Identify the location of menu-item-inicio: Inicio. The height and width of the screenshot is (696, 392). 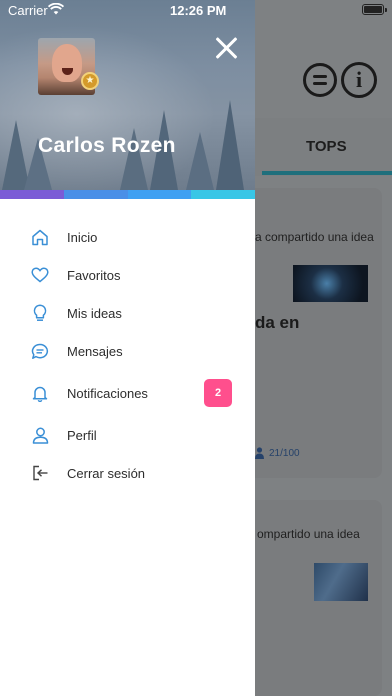
(127, 237).